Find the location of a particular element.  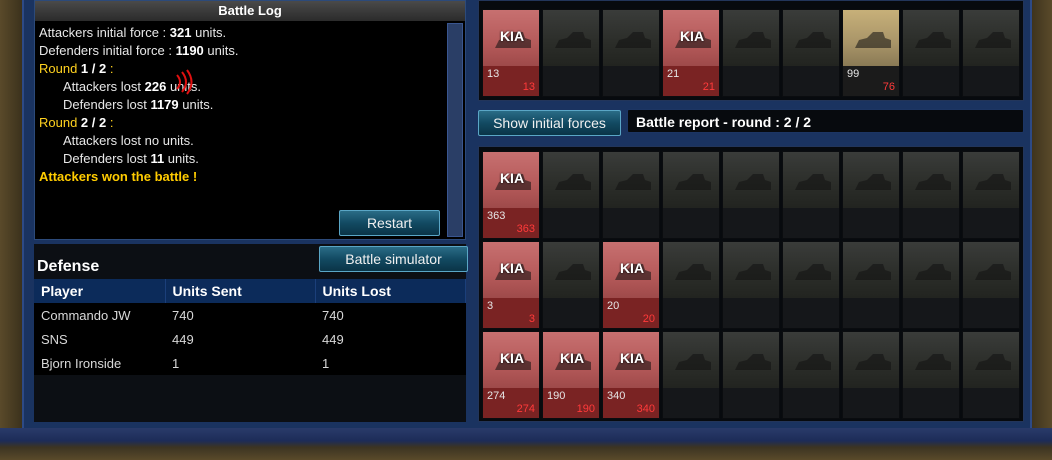

unit-lost-count: 21 is located at coordinates (708, 87).